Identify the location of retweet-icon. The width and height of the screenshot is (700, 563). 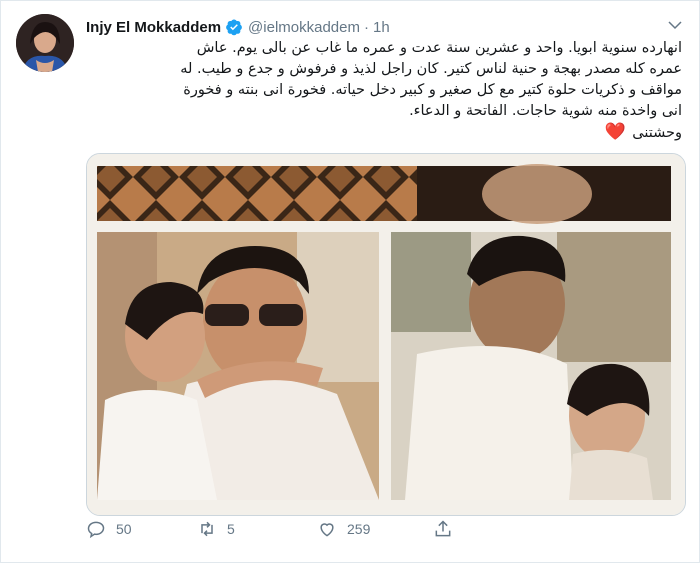
(207, 529).